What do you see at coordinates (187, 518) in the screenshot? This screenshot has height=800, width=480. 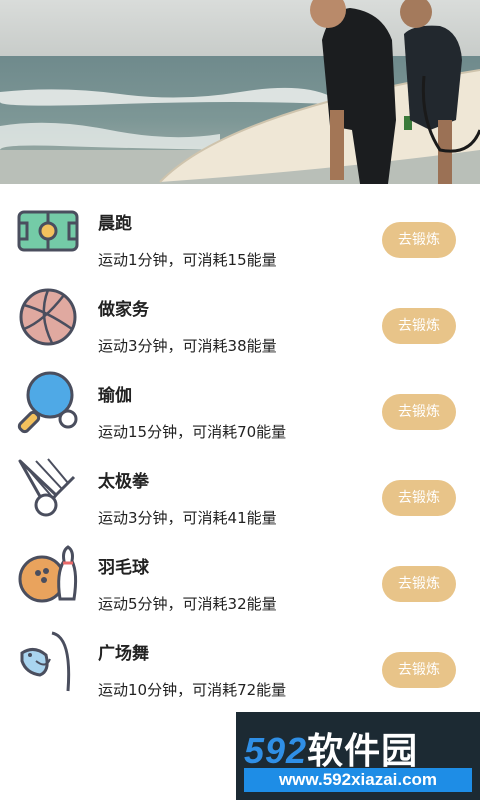 I see `exercise-description: 运动3分钟，可消耗41能量` at bounding box center [187, 518].